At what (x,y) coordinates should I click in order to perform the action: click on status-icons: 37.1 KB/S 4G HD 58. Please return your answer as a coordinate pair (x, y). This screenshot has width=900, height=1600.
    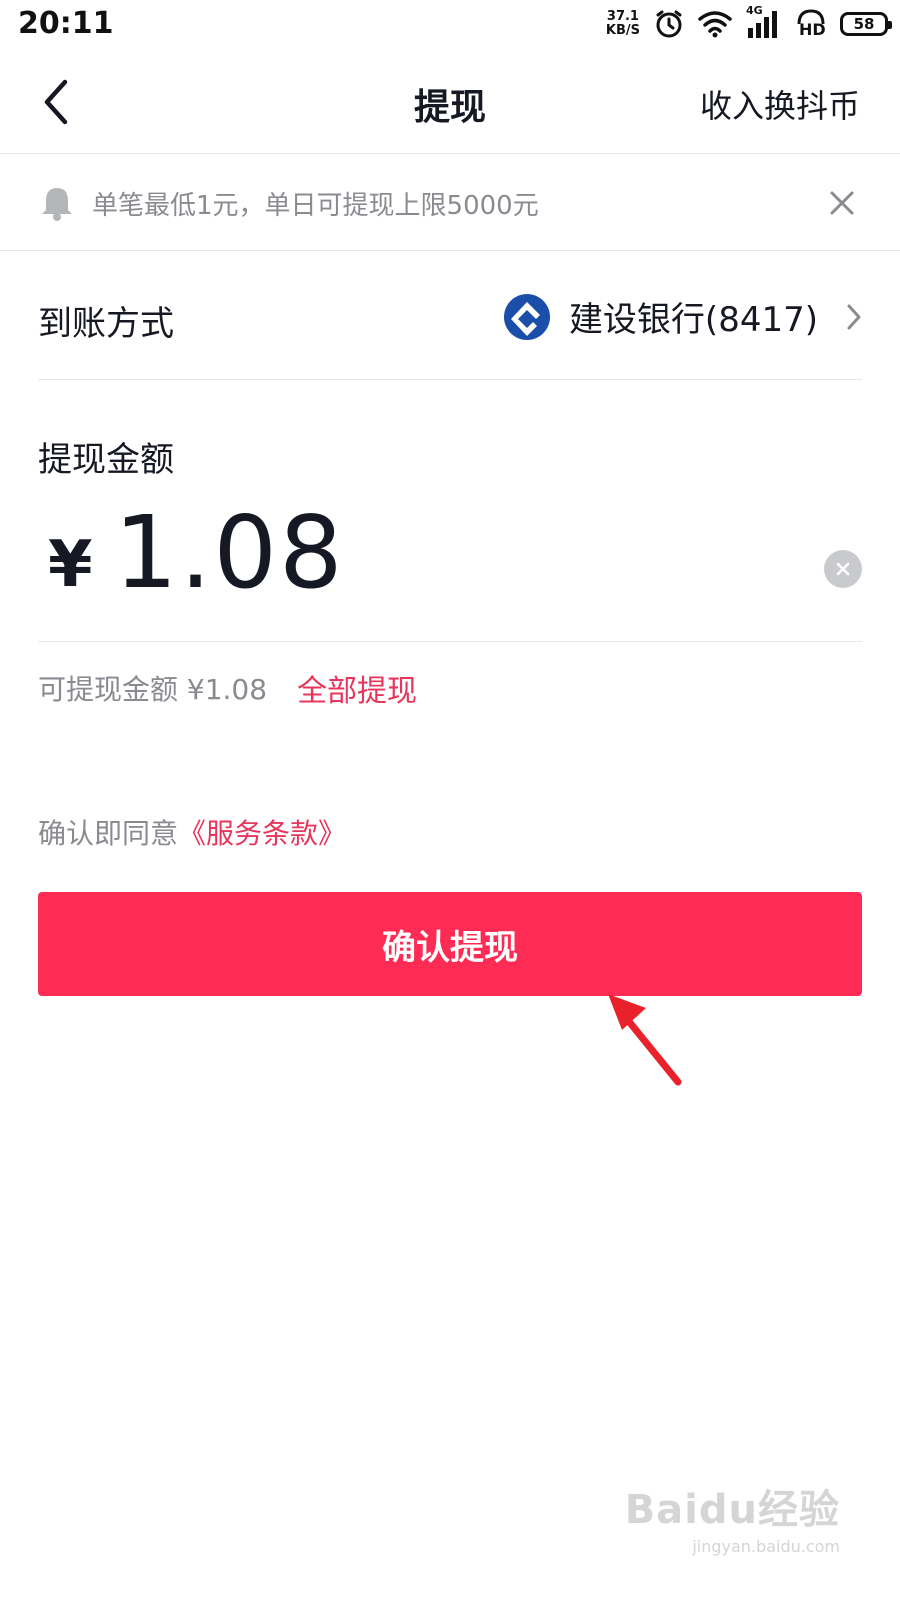
    Looking at the image, I should click on (749, 23).